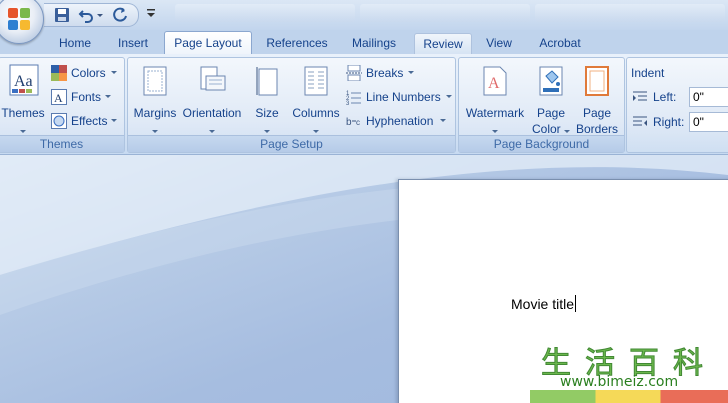 This screenshot has height=403, width=728. Describe the element at coordinates (212, 98) in the screenshot. I see `orientation-button: Orientation` at that location.